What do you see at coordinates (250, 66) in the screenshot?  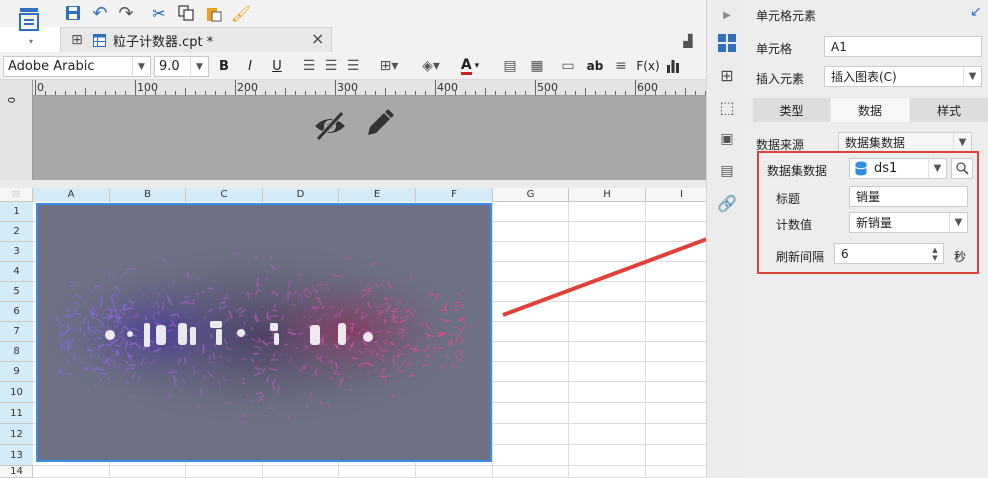 I see `italic-button: I` at bounding box center [250, 66].